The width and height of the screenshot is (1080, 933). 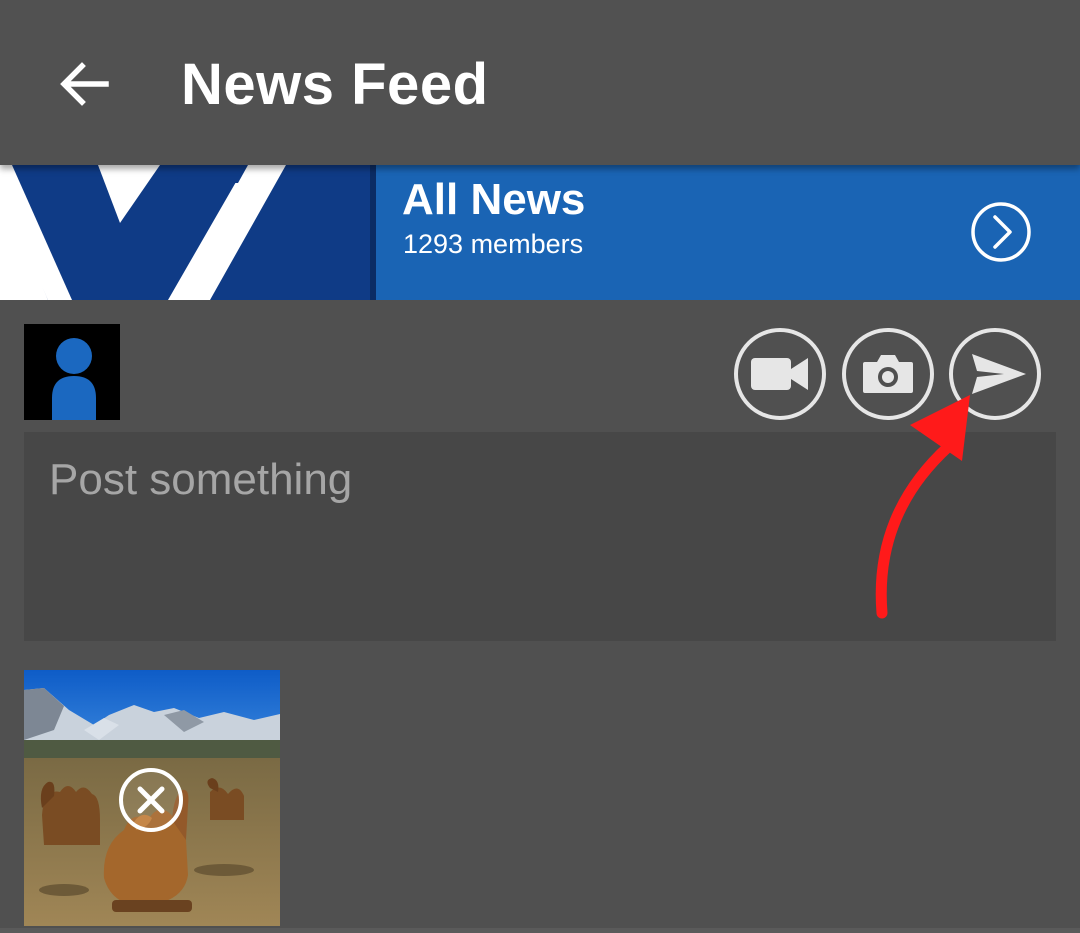 I want to click on remove-attachment-button, so click(x=151, y=800).